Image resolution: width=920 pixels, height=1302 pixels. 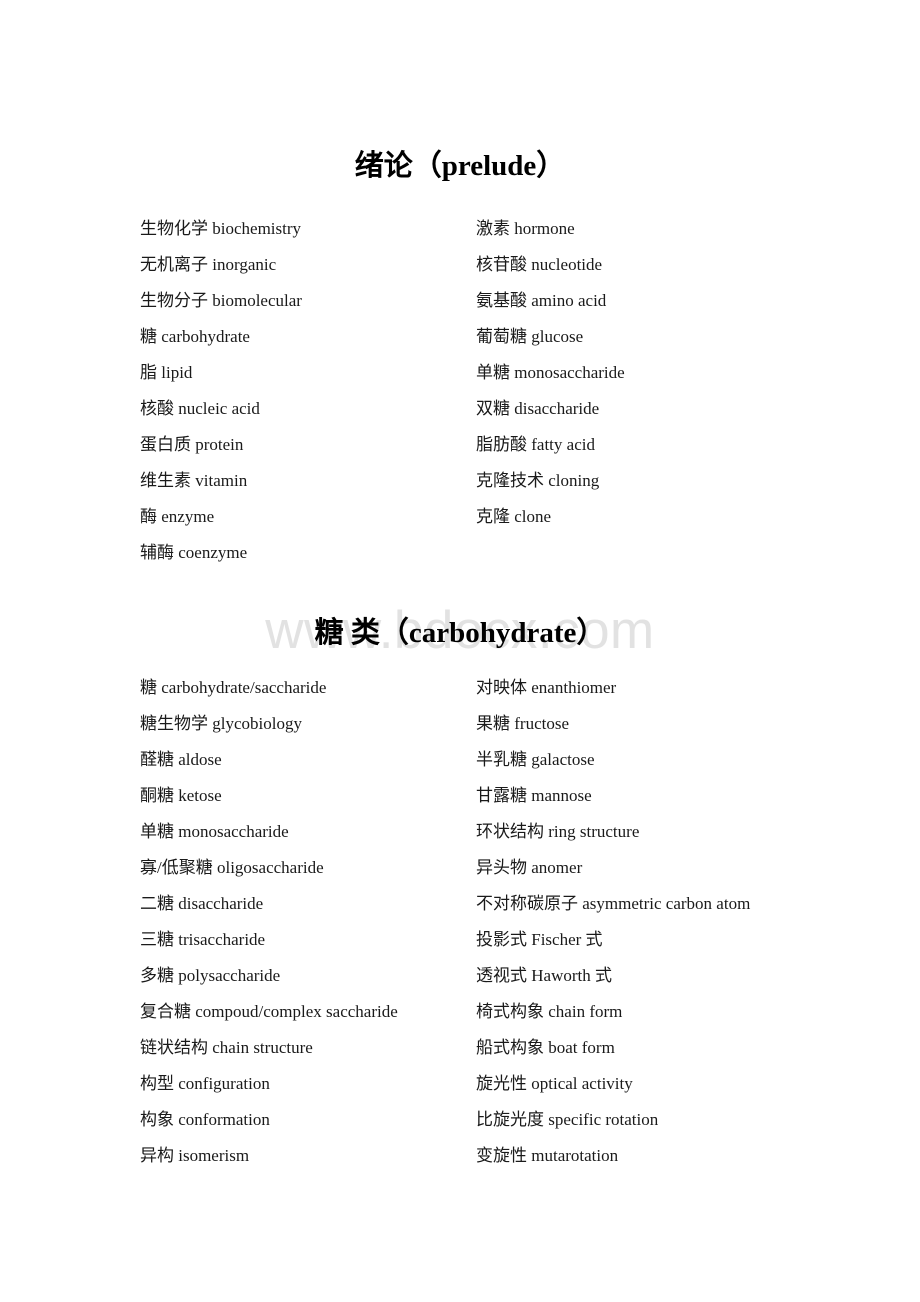 I want to click on glossary-term: 维生素 vitamin, so click(x=194, y=480).